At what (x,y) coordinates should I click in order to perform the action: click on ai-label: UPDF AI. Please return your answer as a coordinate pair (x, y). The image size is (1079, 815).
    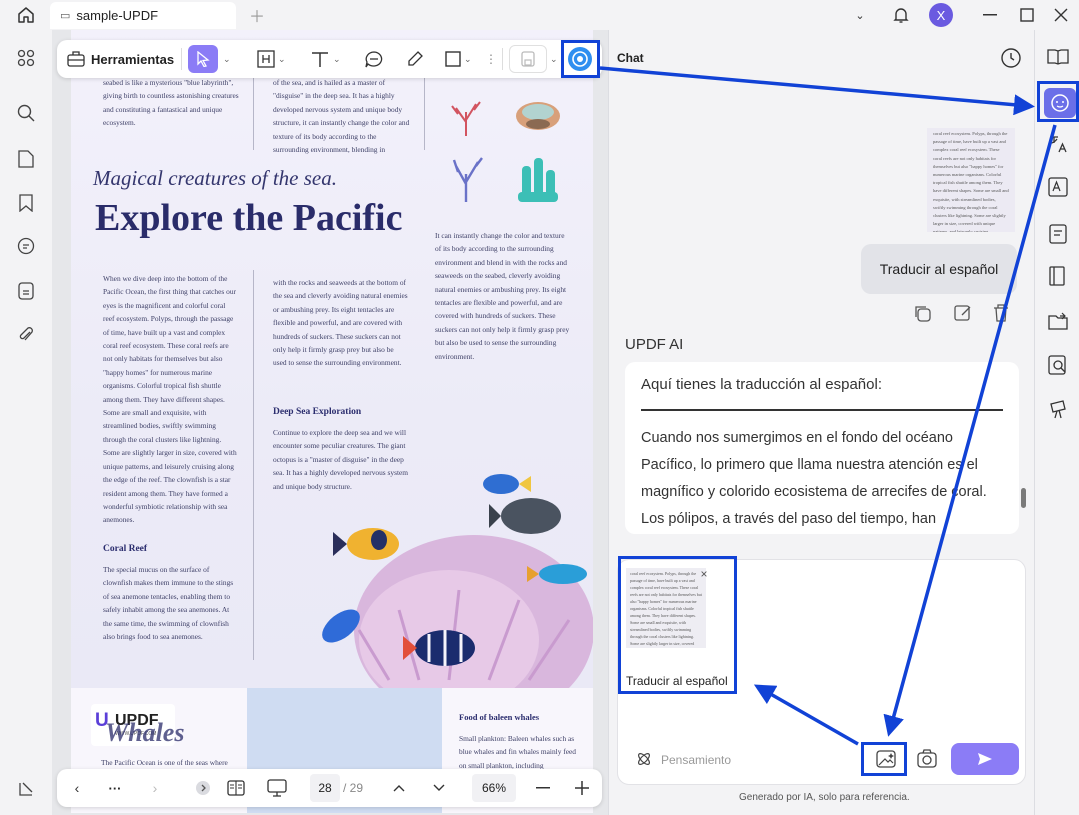
    Looking at the image, I should click on (654, 344).